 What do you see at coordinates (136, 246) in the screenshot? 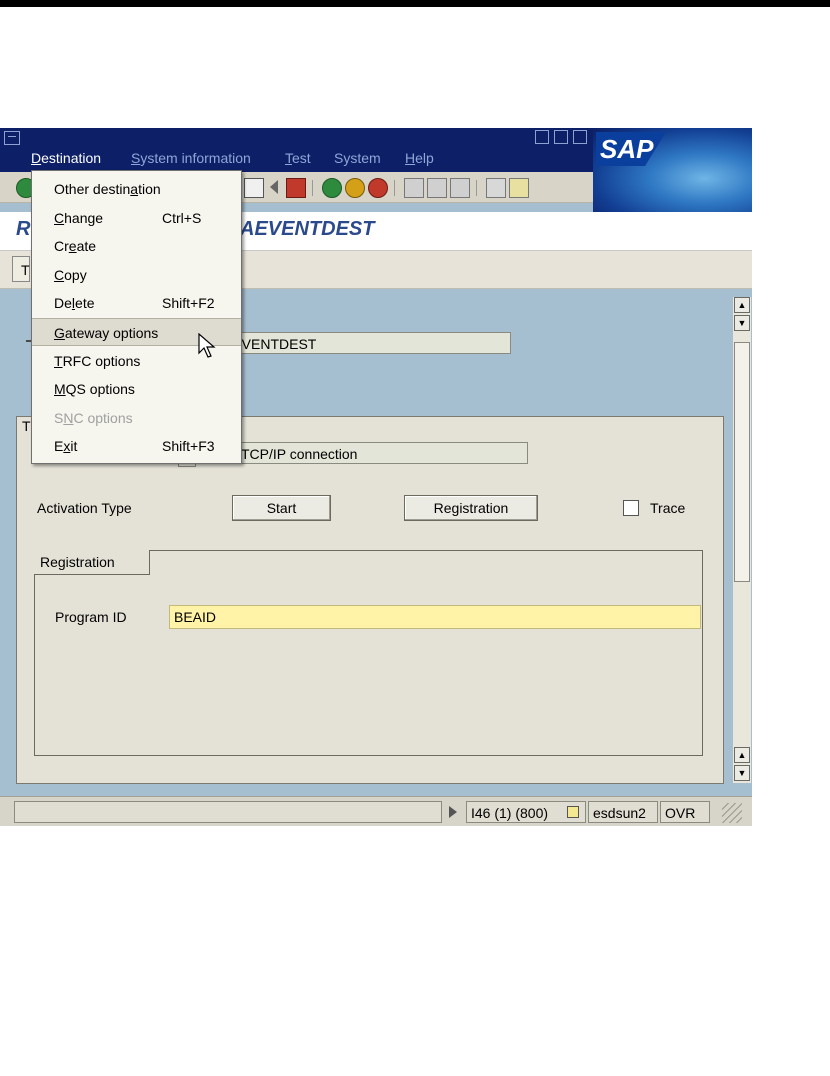
I see `destination-menu-item: Create` at bounding box center [136, 246].